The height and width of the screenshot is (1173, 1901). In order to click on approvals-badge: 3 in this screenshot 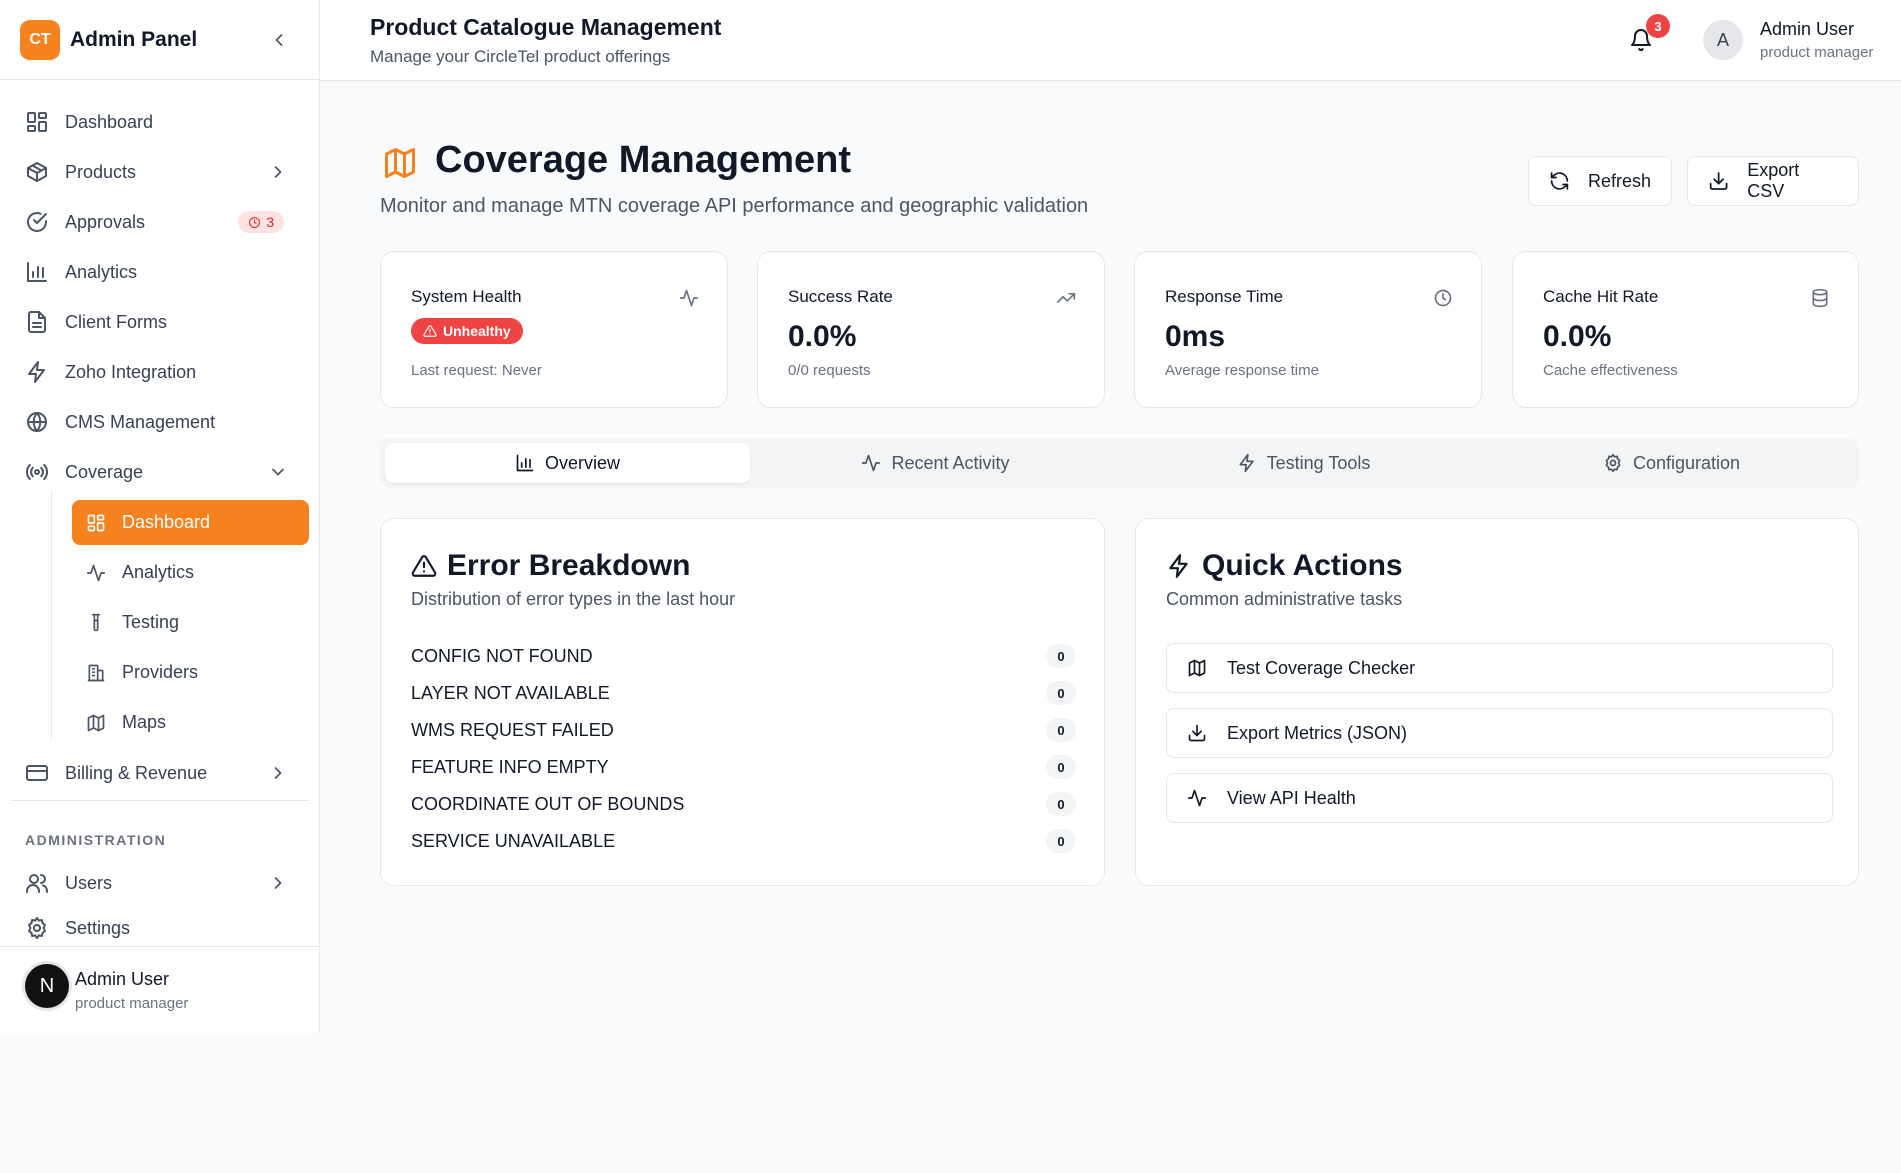, I will do `click(261, 222)`.